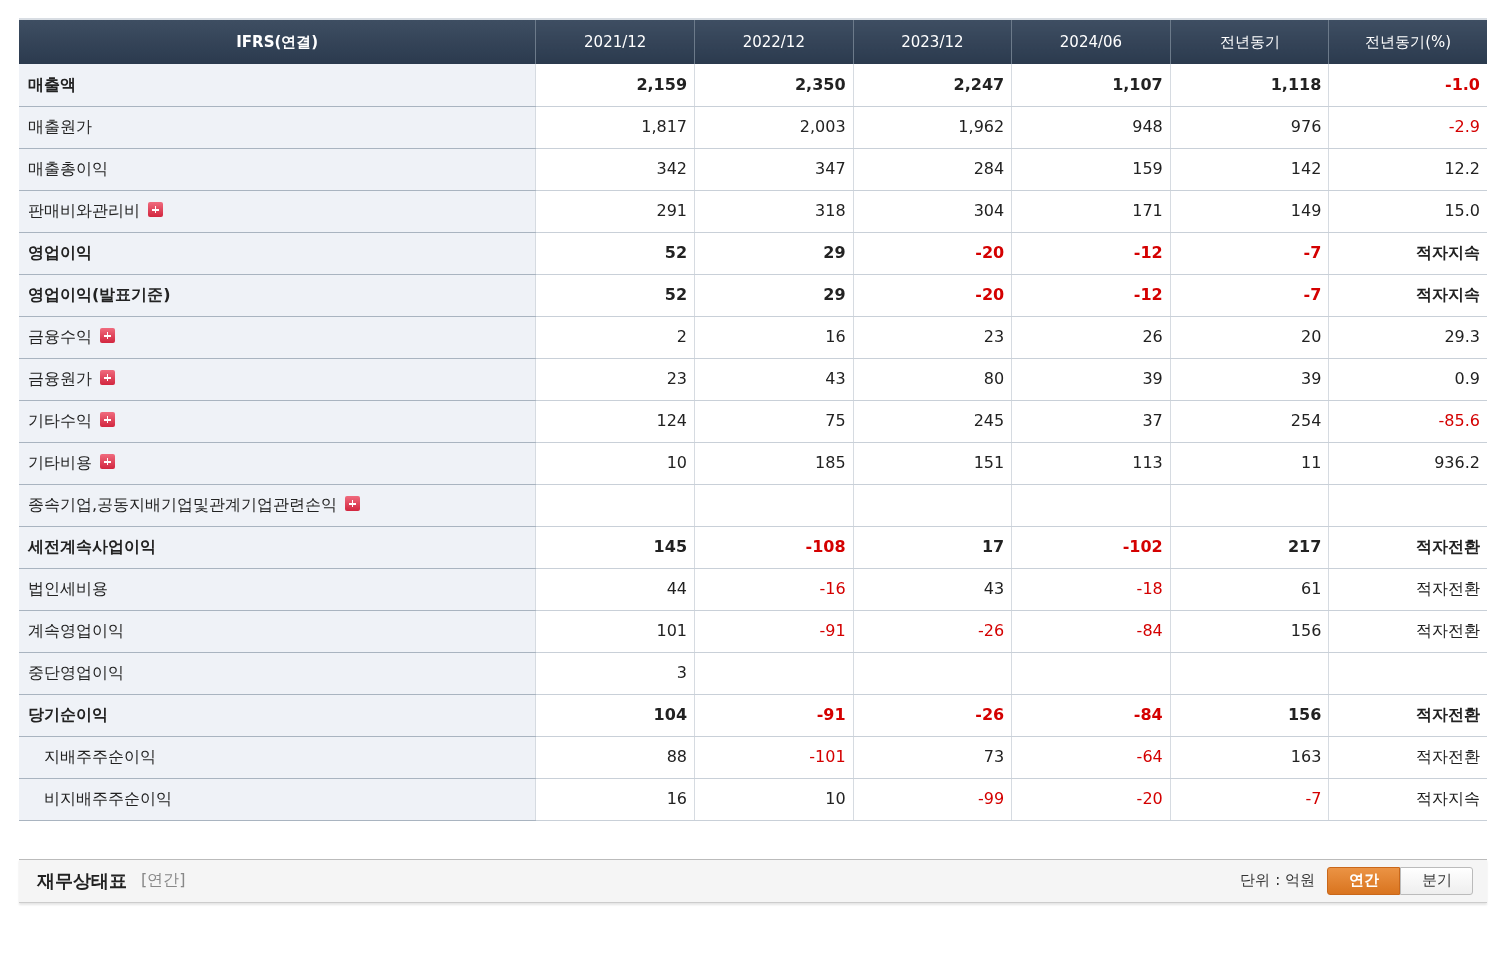 Image resolution: width=1500 pixels, height=960 pixels. What do you see at coordinates (615, 547) in the screenshot?
I see `table-cell: 145` at bounding box center [615, 547].